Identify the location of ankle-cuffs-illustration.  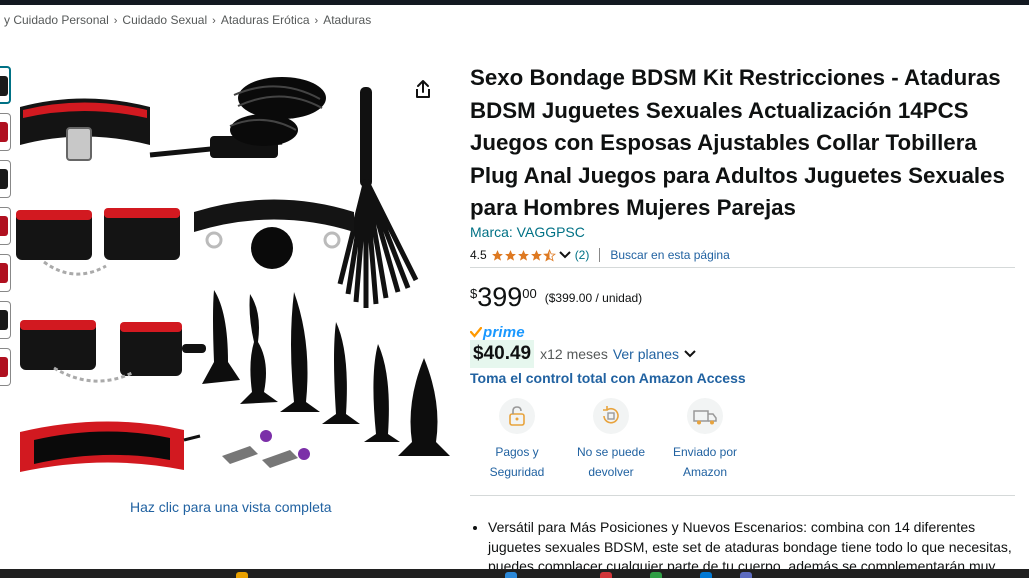
(113, 351).